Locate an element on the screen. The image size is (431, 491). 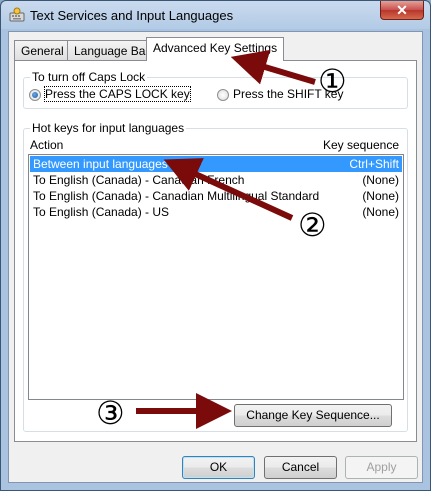
tab-general: General is located at coordinates (42, 50).